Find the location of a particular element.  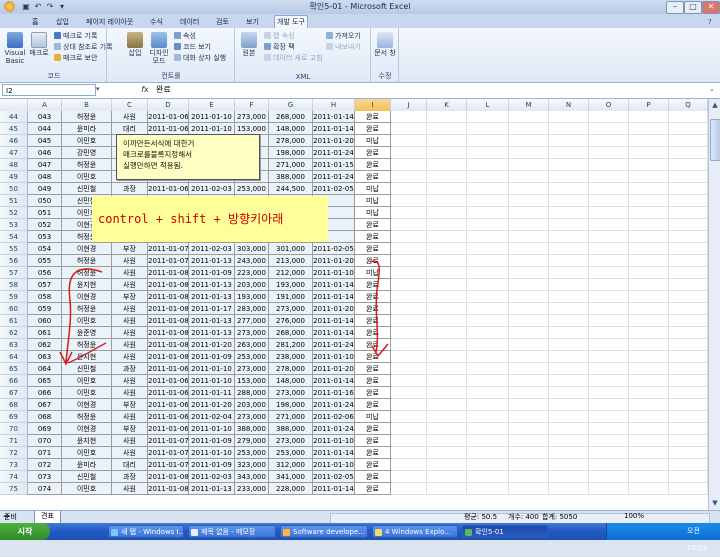

vertical-scroll-thumb is located at coordinates (715, 140).